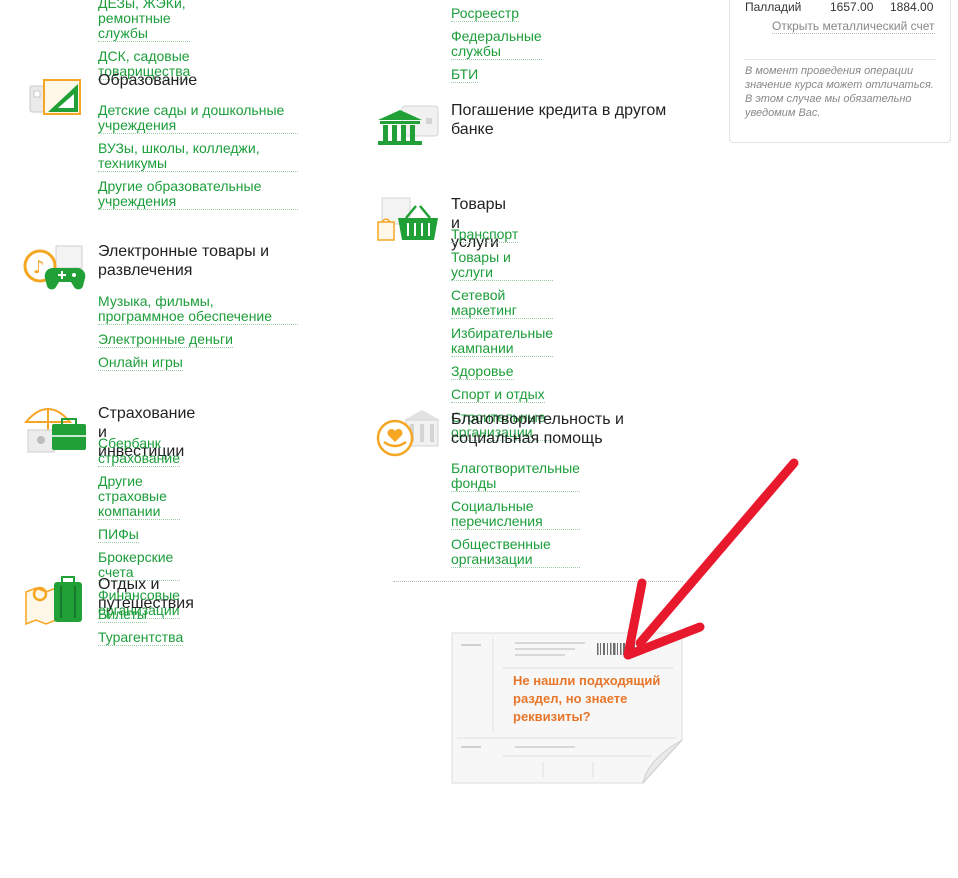  I want to click on entertainment-icon: ♪, so click(54, 267).